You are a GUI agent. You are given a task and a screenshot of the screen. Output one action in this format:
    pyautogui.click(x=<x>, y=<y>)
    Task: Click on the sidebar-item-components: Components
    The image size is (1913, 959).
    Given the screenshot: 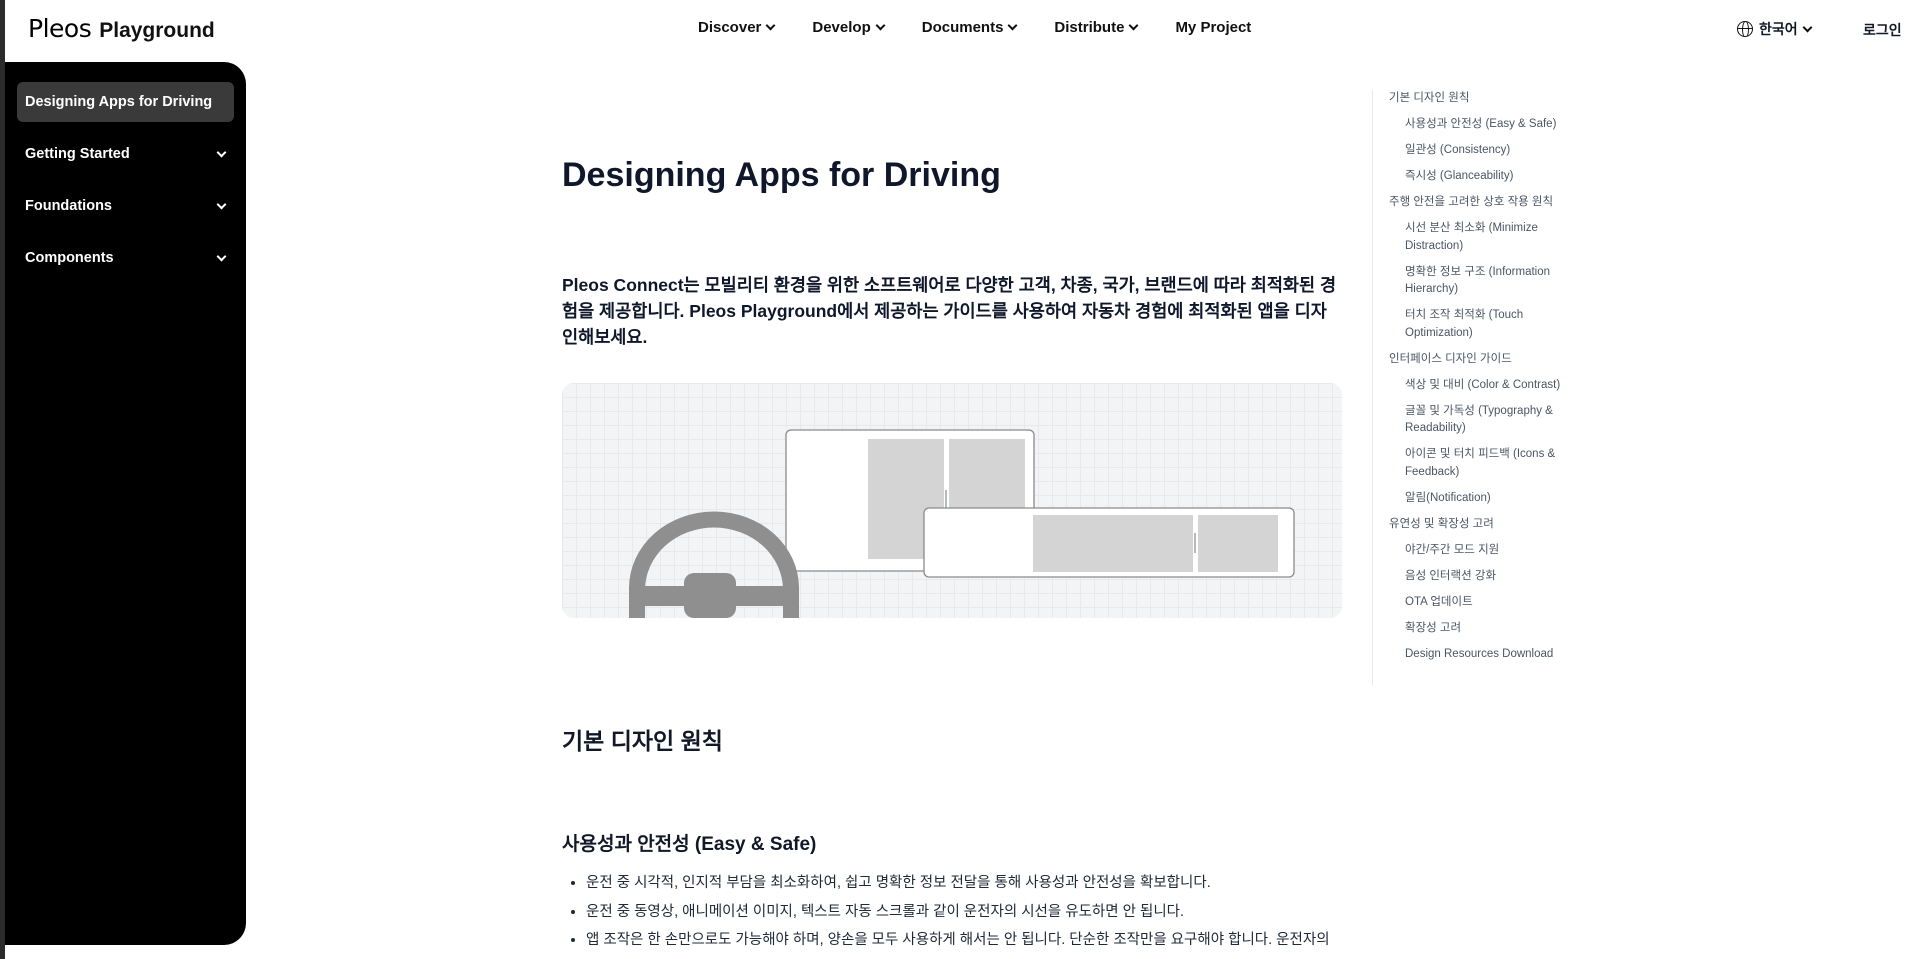 What is the action you would take?
    pyautogui.click(x=125, y=258)
    